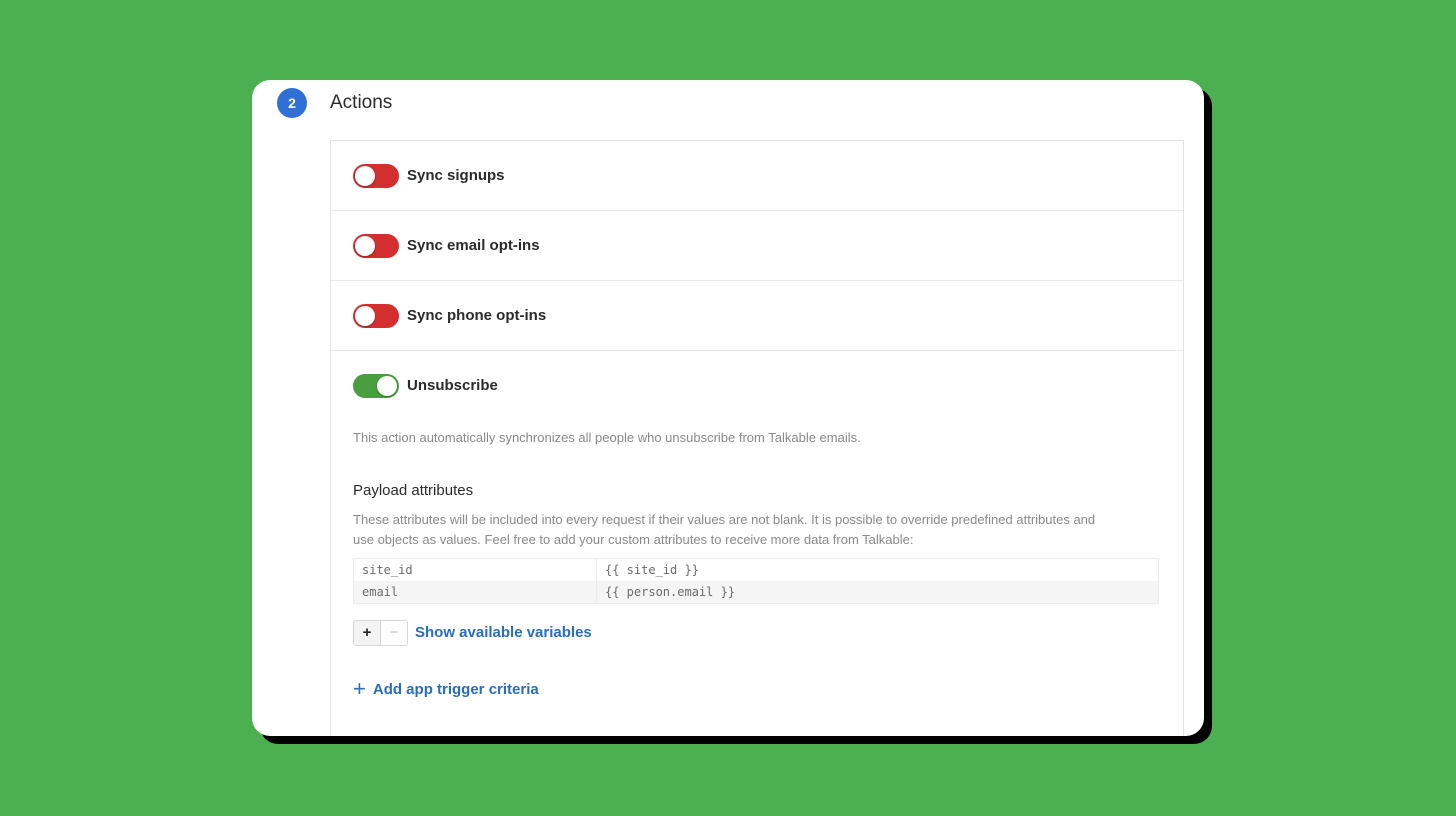 Image resolution: width=1456 pixels, height=816 pixels. What do you see at coordinates (292, 103) in the screenshot?
I see `step-number-badge: 2` at bounding box center [292, 103].